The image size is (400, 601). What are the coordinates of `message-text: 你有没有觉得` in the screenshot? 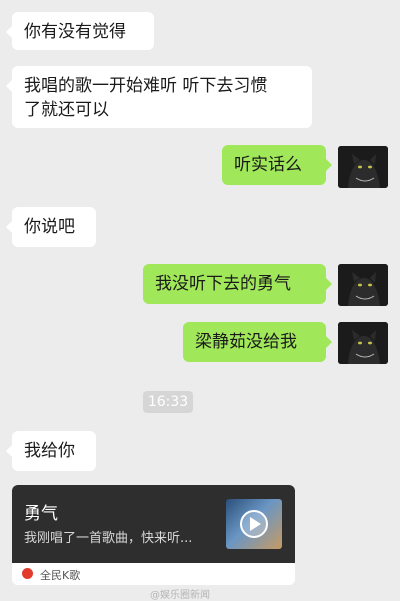 It's located at (75, 32).